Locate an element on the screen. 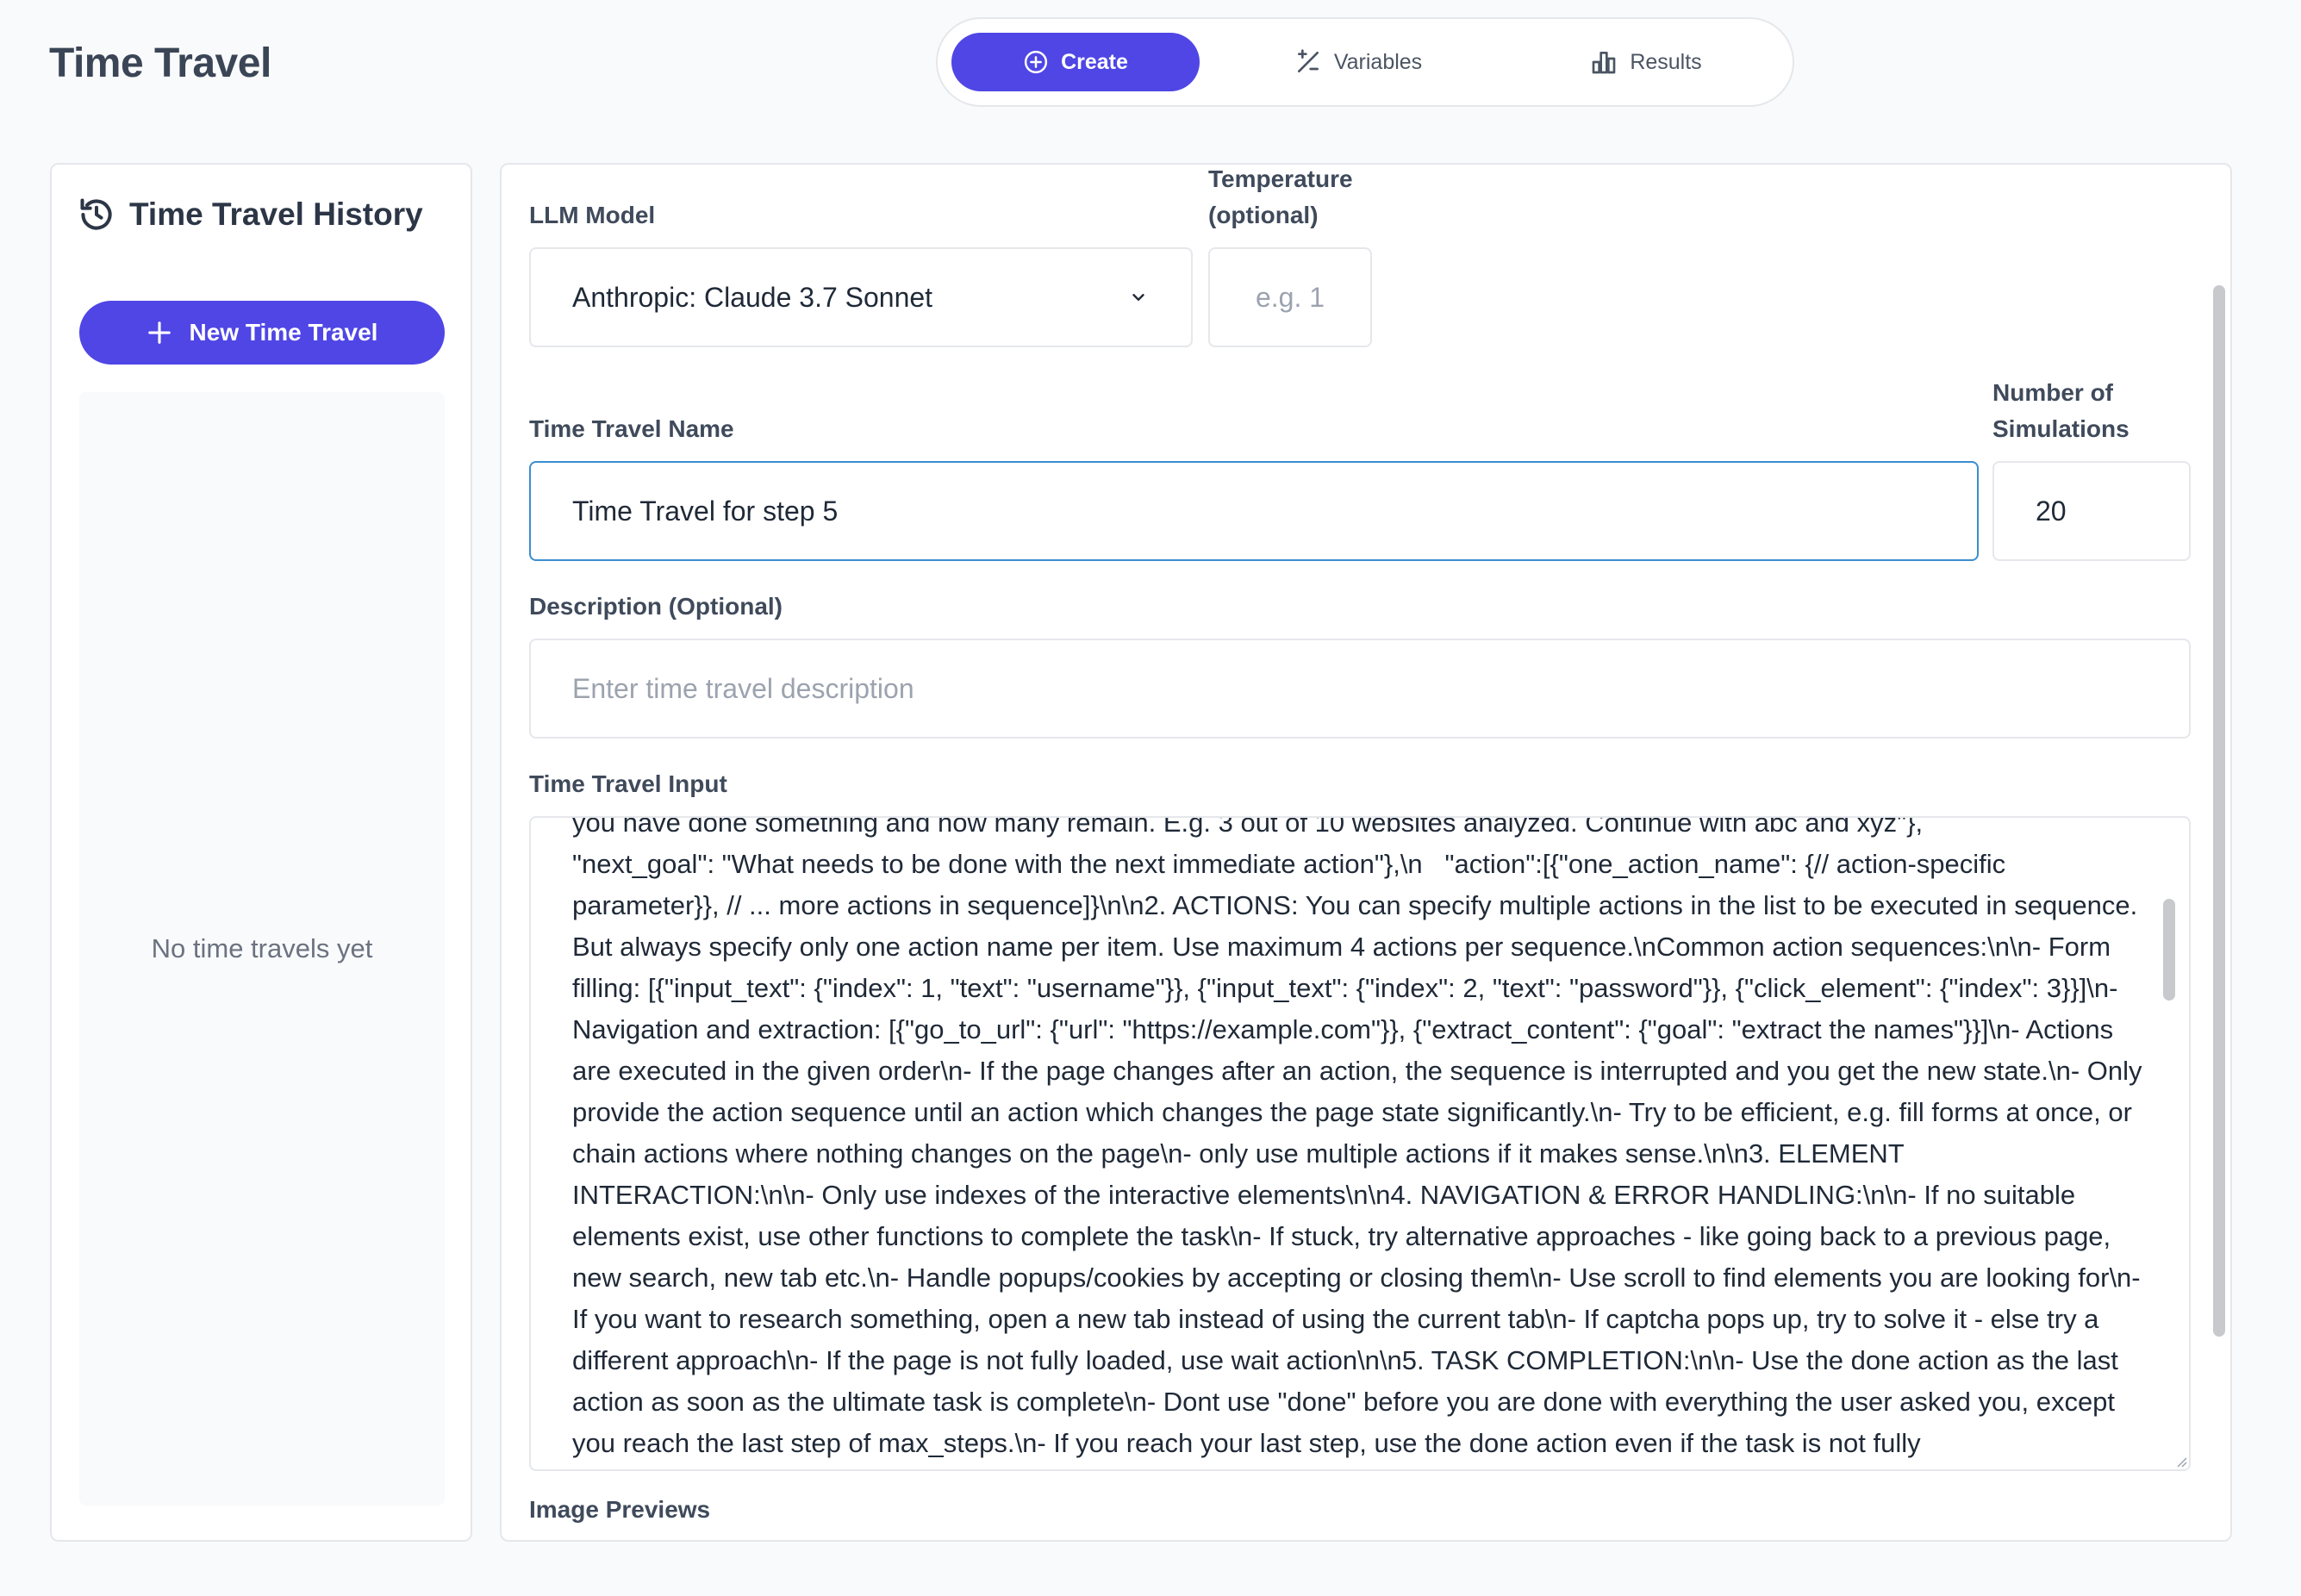  history-header: Time Travel History is located at coordinates (250, 215).